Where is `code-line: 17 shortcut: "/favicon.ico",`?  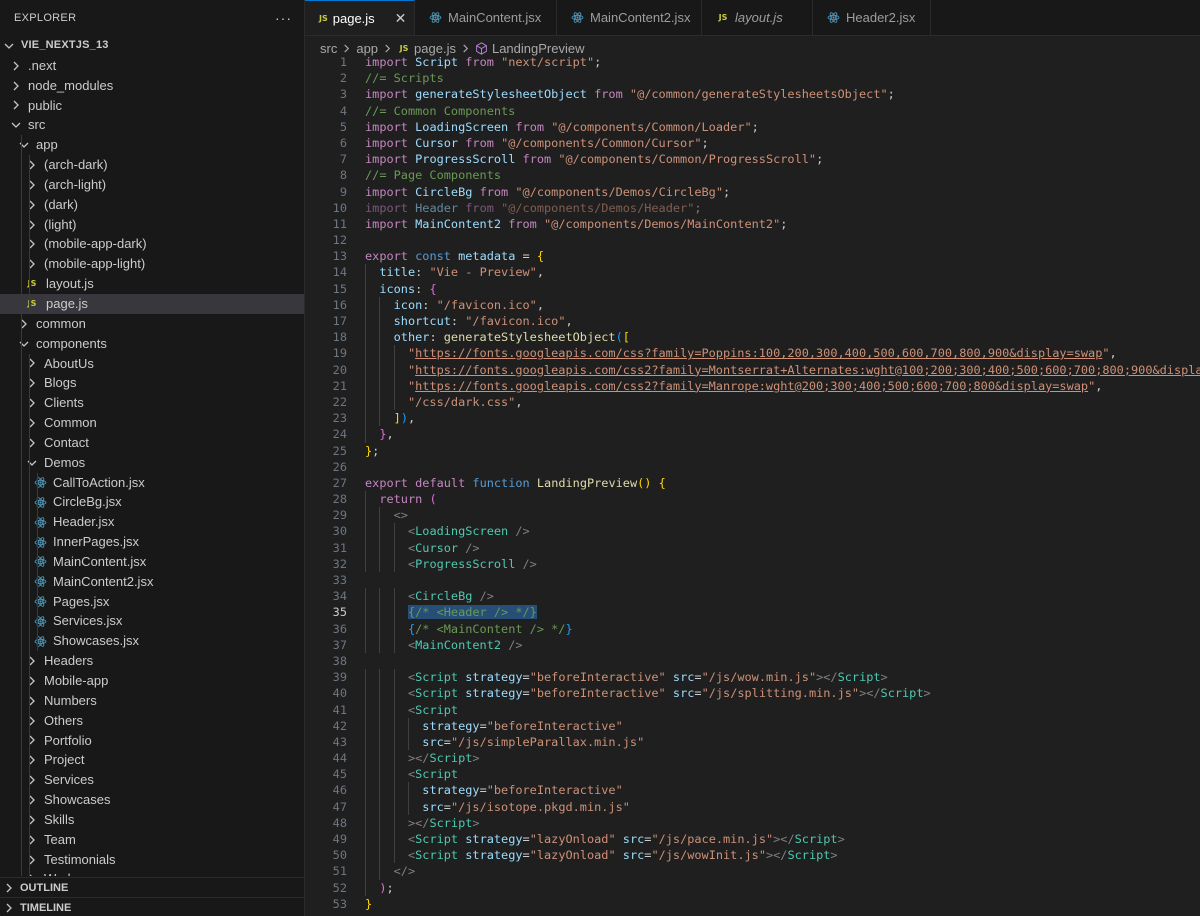 code-line: 17 shortcut: "/favicon.ico", is located at coordinates (752, 321).